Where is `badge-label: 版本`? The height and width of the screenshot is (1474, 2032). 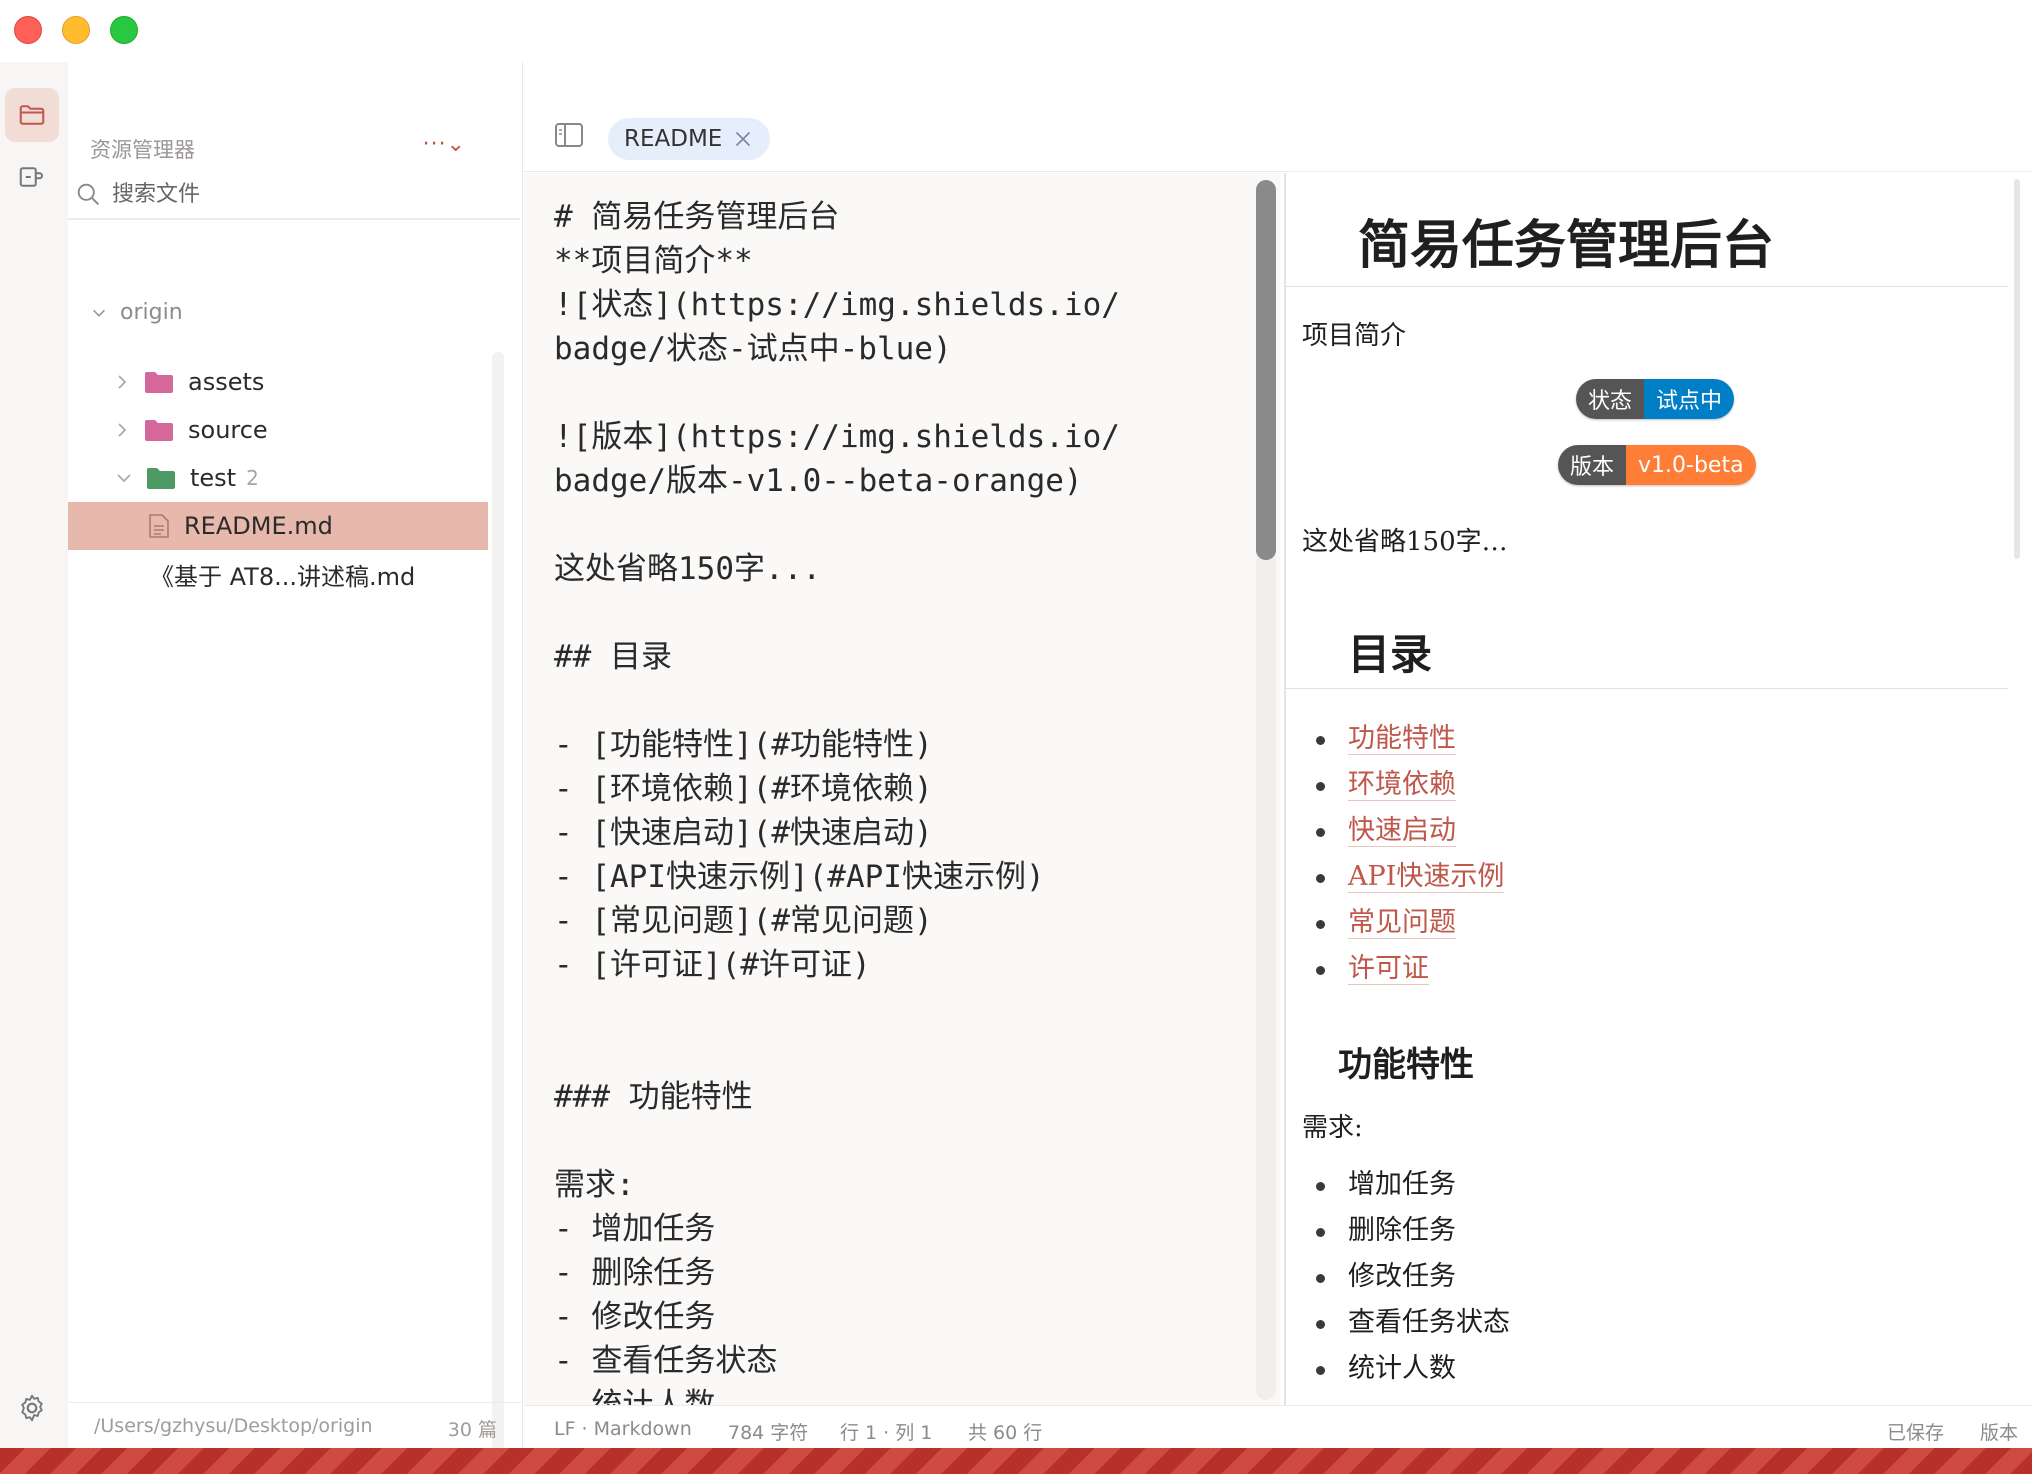 badge-label: 版本 is located at coordinates (1592, 465).